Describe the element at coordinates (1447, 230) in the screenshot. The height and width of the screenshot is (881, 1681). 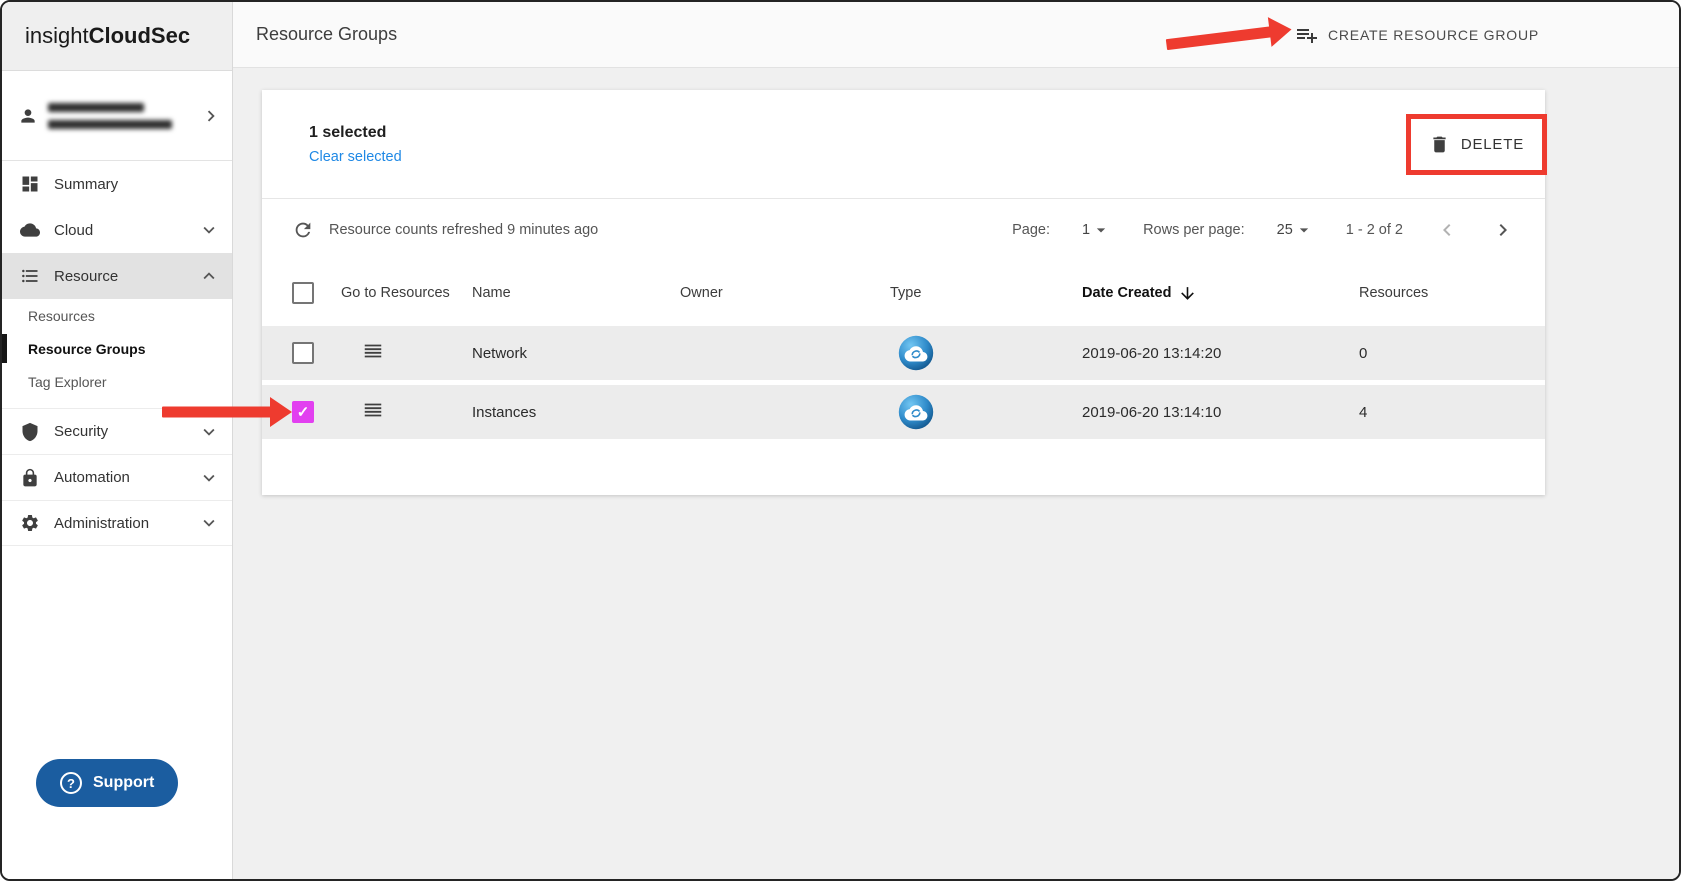
I see `previous-page-icon` at that location.